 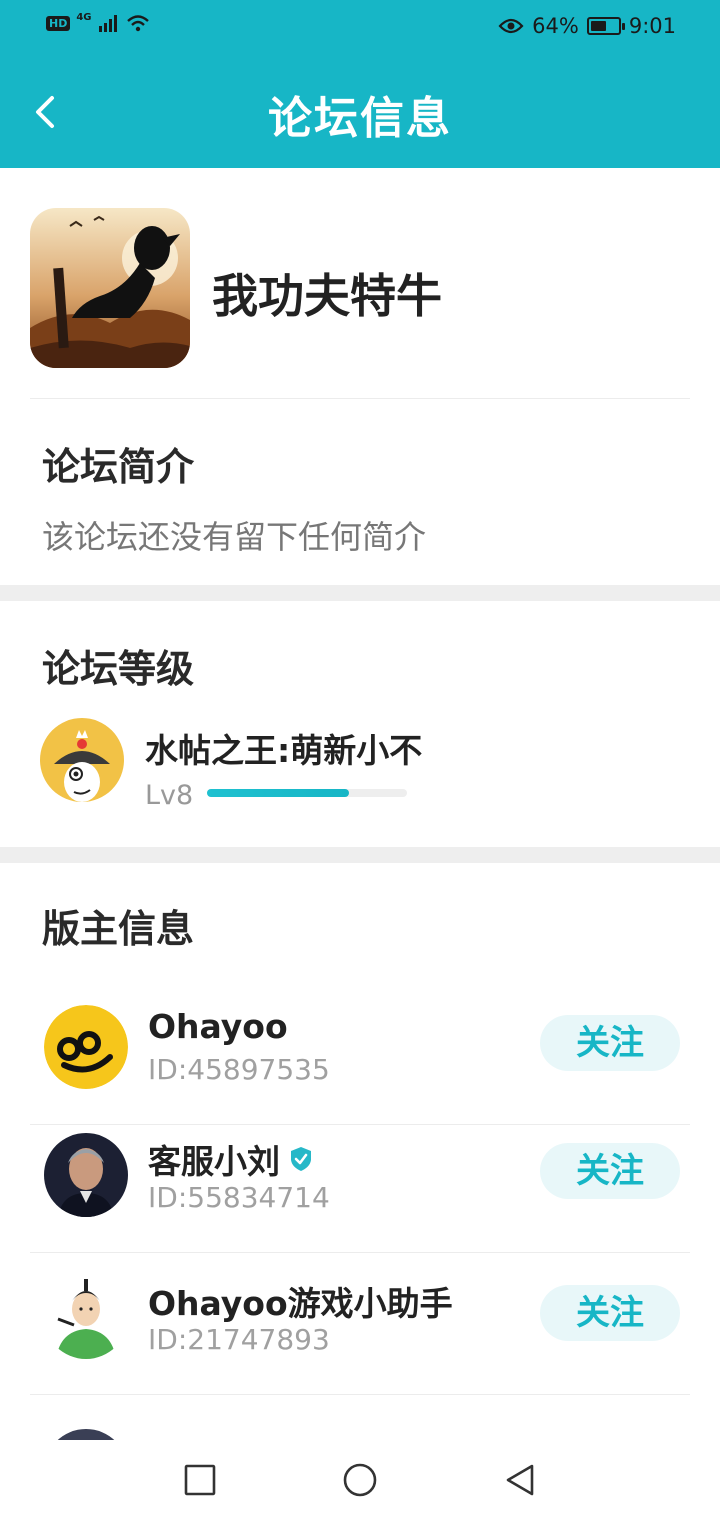 What do you see at coordinates (84, 17) in the screenshot?
I see `network-label: 4G` at bounding box center [84, 17].